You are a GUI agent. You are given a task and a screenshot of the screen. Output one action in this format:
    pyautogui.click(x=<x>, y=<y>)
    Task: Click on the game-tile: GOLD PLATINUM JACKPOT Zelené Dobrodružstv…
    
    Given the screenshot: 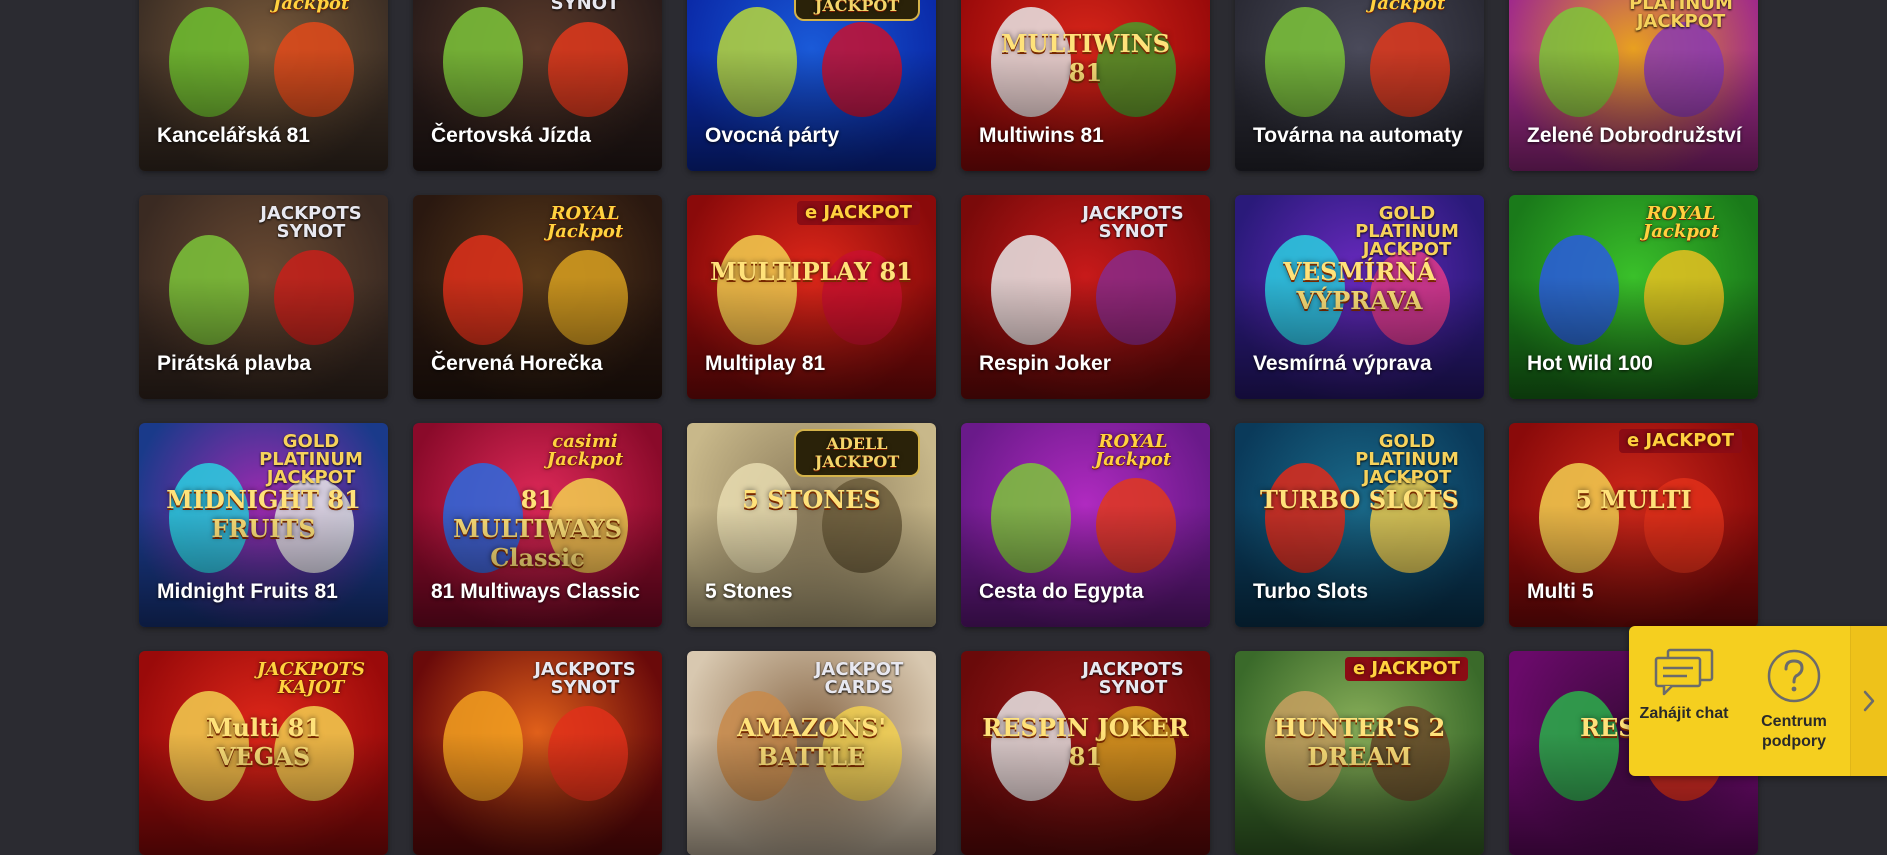 What is the action you would take?
    pyautogui.click(x=1633, y=85)
    